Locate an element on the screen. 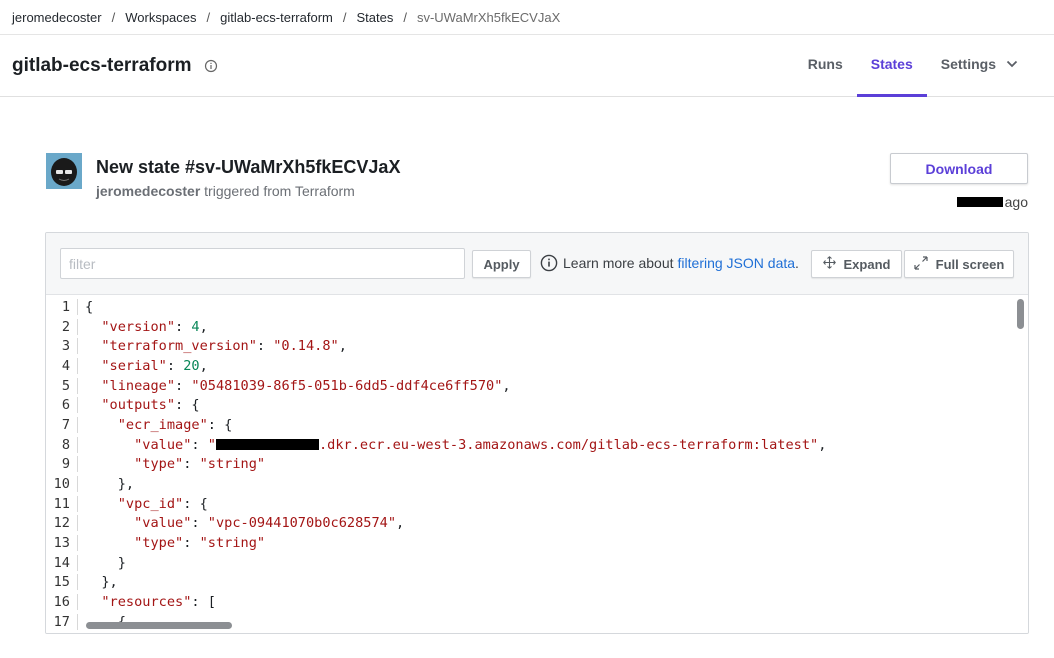 The width and height of the screenshot is (1054, 658). json-key: "value" is located at coordinates (163, 444).